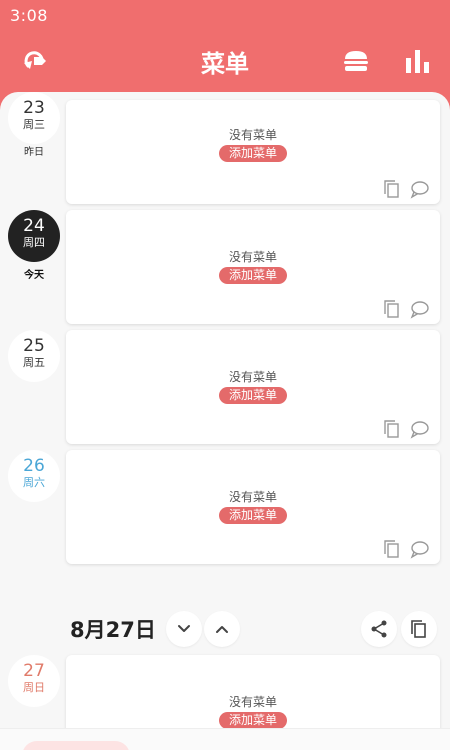 Image resolution: width=450 pixels, height=750 pixels. What do you see at coordinates (34, 482) in the screenshot?
I see `weekday-label: 周六` at bounding box center [34, 482].